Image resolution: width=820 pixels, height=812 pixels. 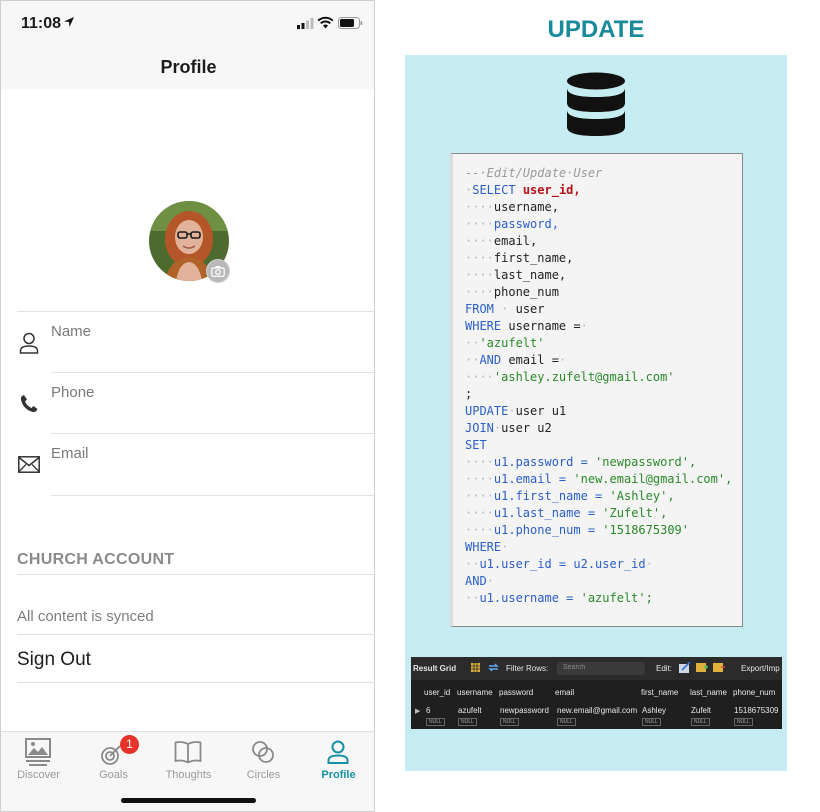 I want to click on table-cell: Ashley, so click(x=654, y=710).